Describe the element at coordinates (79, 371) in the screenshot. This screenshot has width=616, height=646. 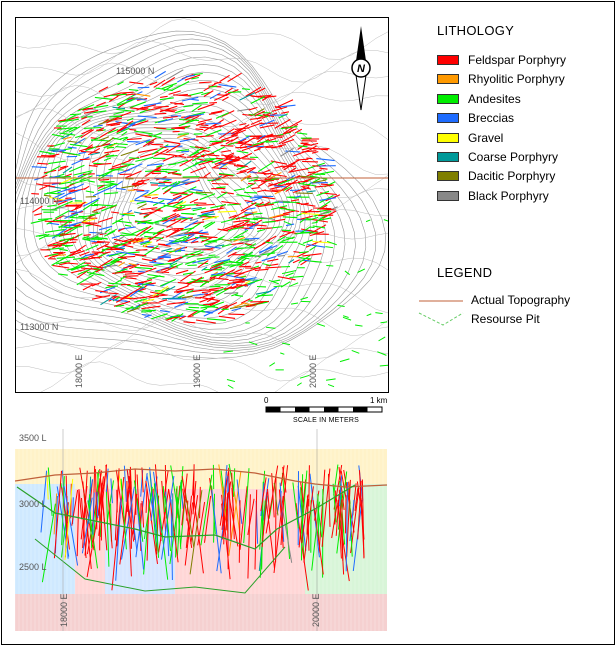
I see `coord-east-label: 18000 E` at that location.